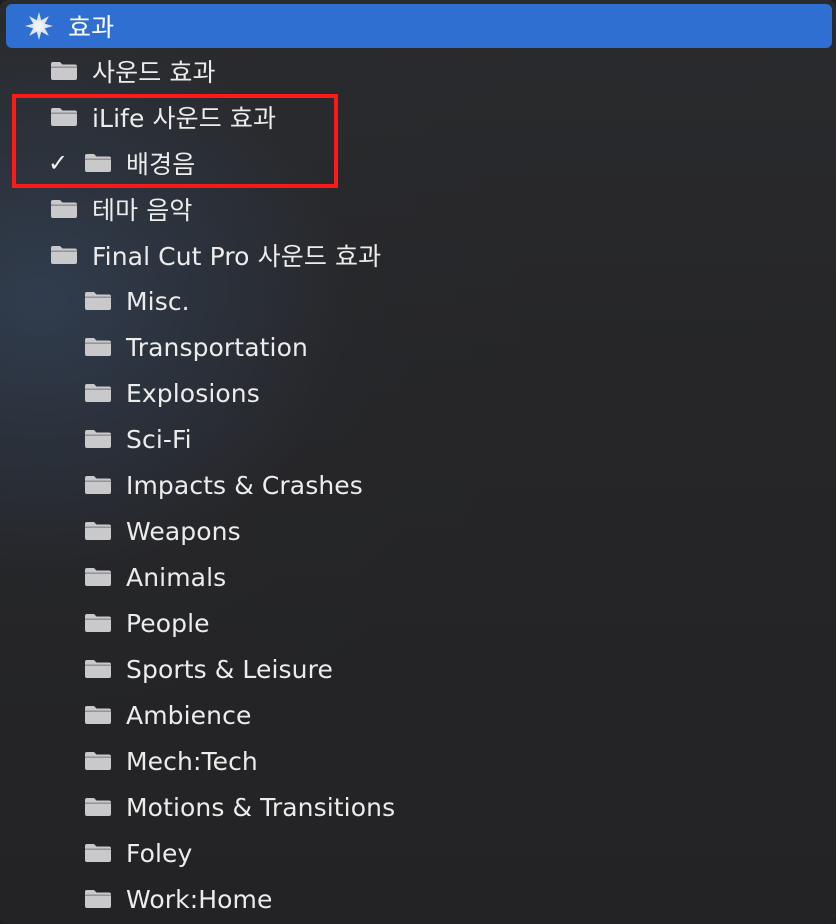 Image resolution: width=836 pixels, height=924 pixels. Describe the element at coordinates (183, 531) in the screenshot. I see `submenu-item-label: Weapons` at that location.